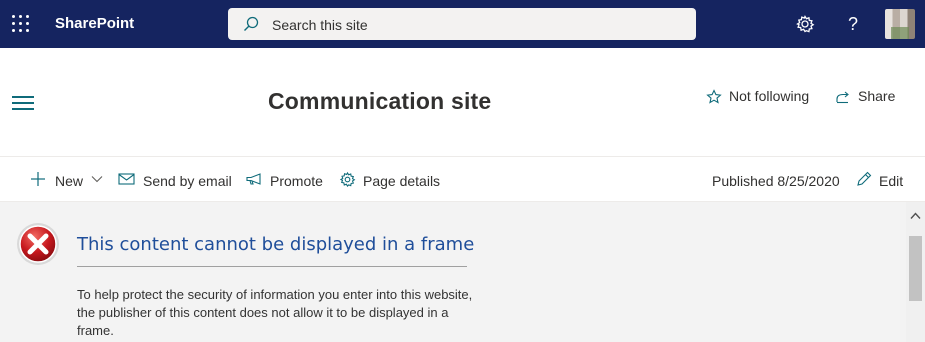 The height and width of the screenshot is (342, 925). What do you see at coordinates (842, 97) in the screenshot?
I see `share-icon` at bounding box center [842, 97].